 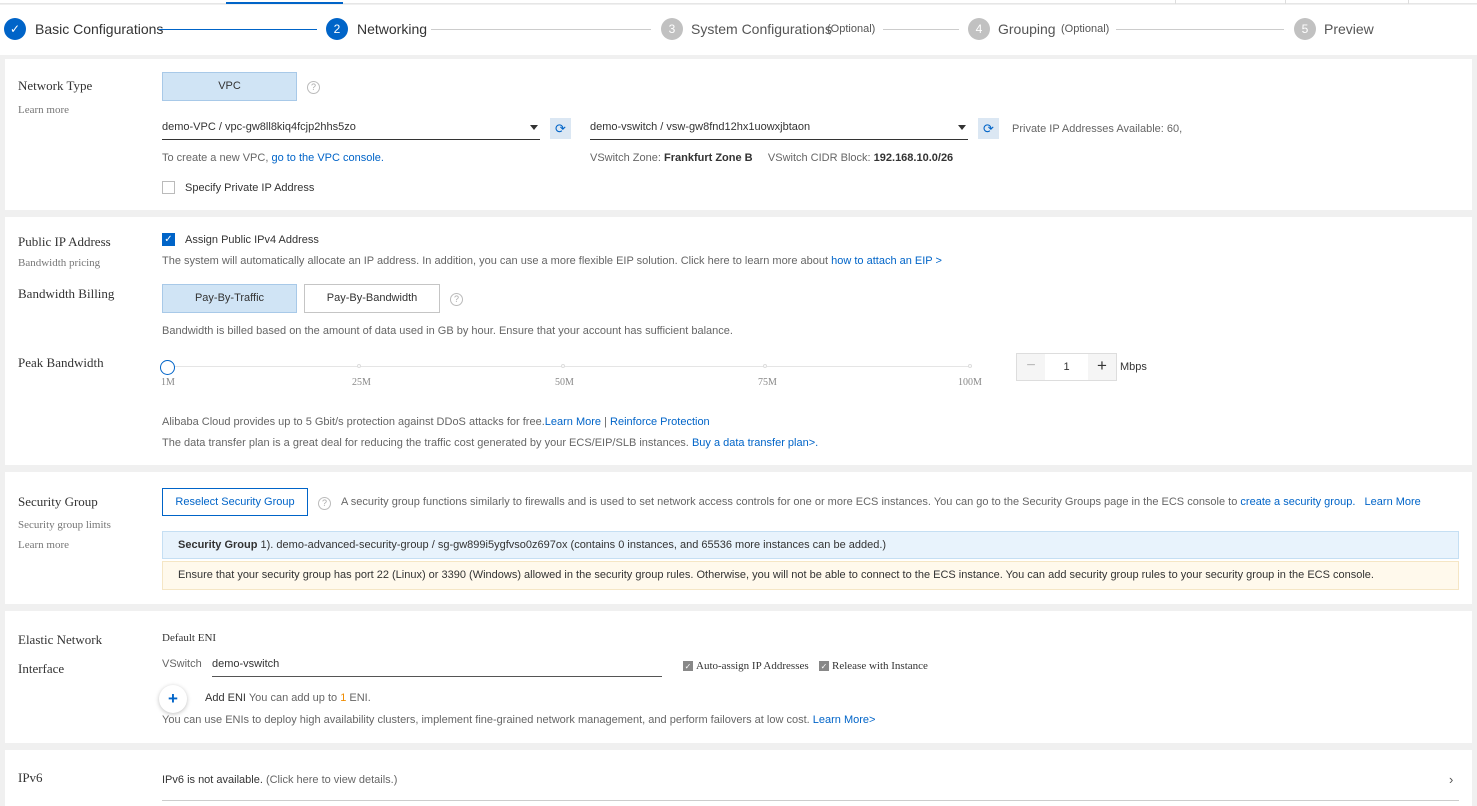 I want to click on assign-ipv4-checkbox: ✓, so click(x=168, y=239).